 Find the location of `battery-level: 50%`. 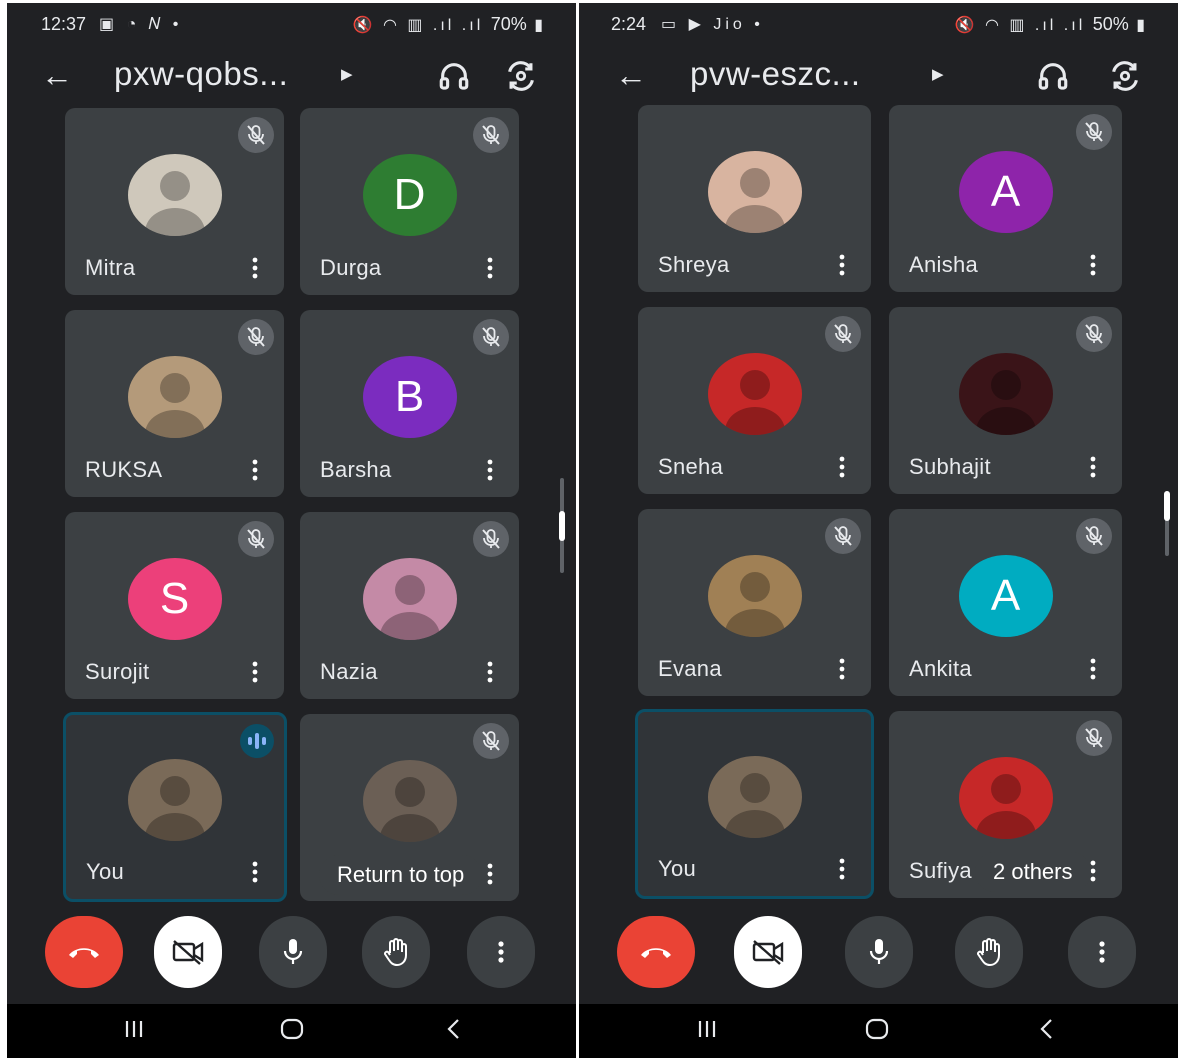

battery-level: 50% is located at coordinates (1110, 24).